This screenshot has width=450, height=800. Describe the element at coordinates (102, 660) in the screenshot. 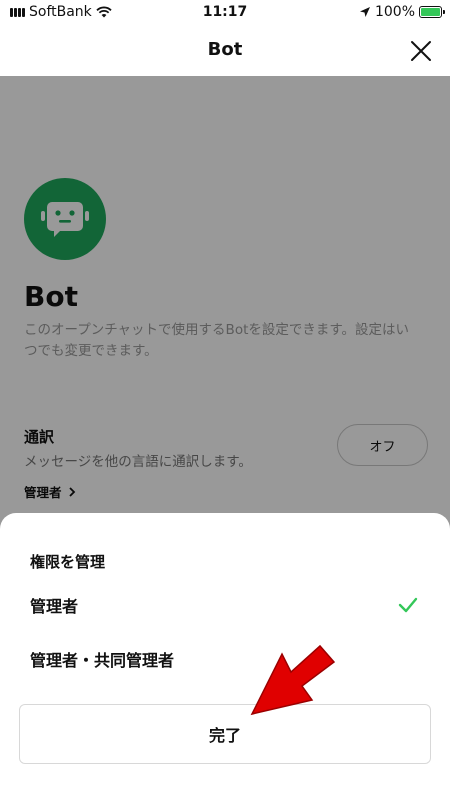

I see `option-label: 管理者・共同管理者` at that location.